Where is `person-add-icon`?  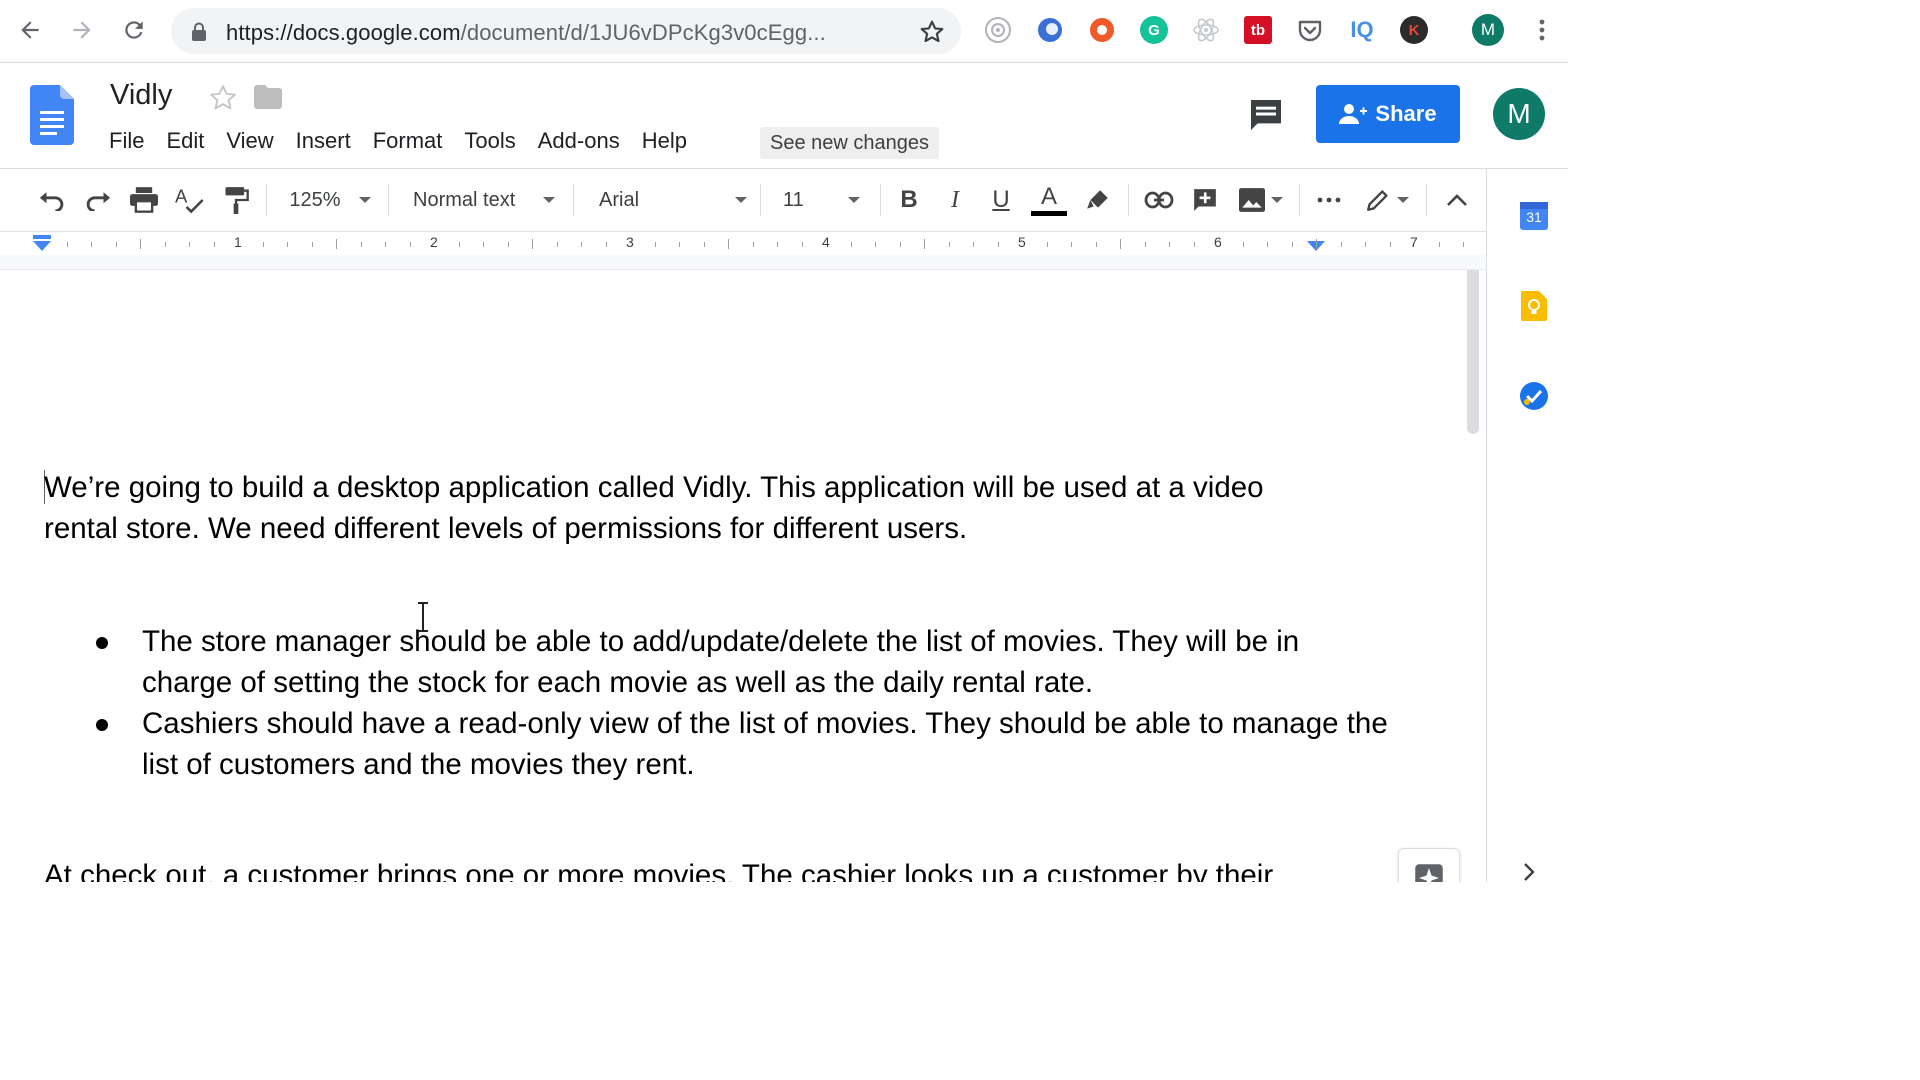
person-add-icon is located at coordinates (1353, 114).